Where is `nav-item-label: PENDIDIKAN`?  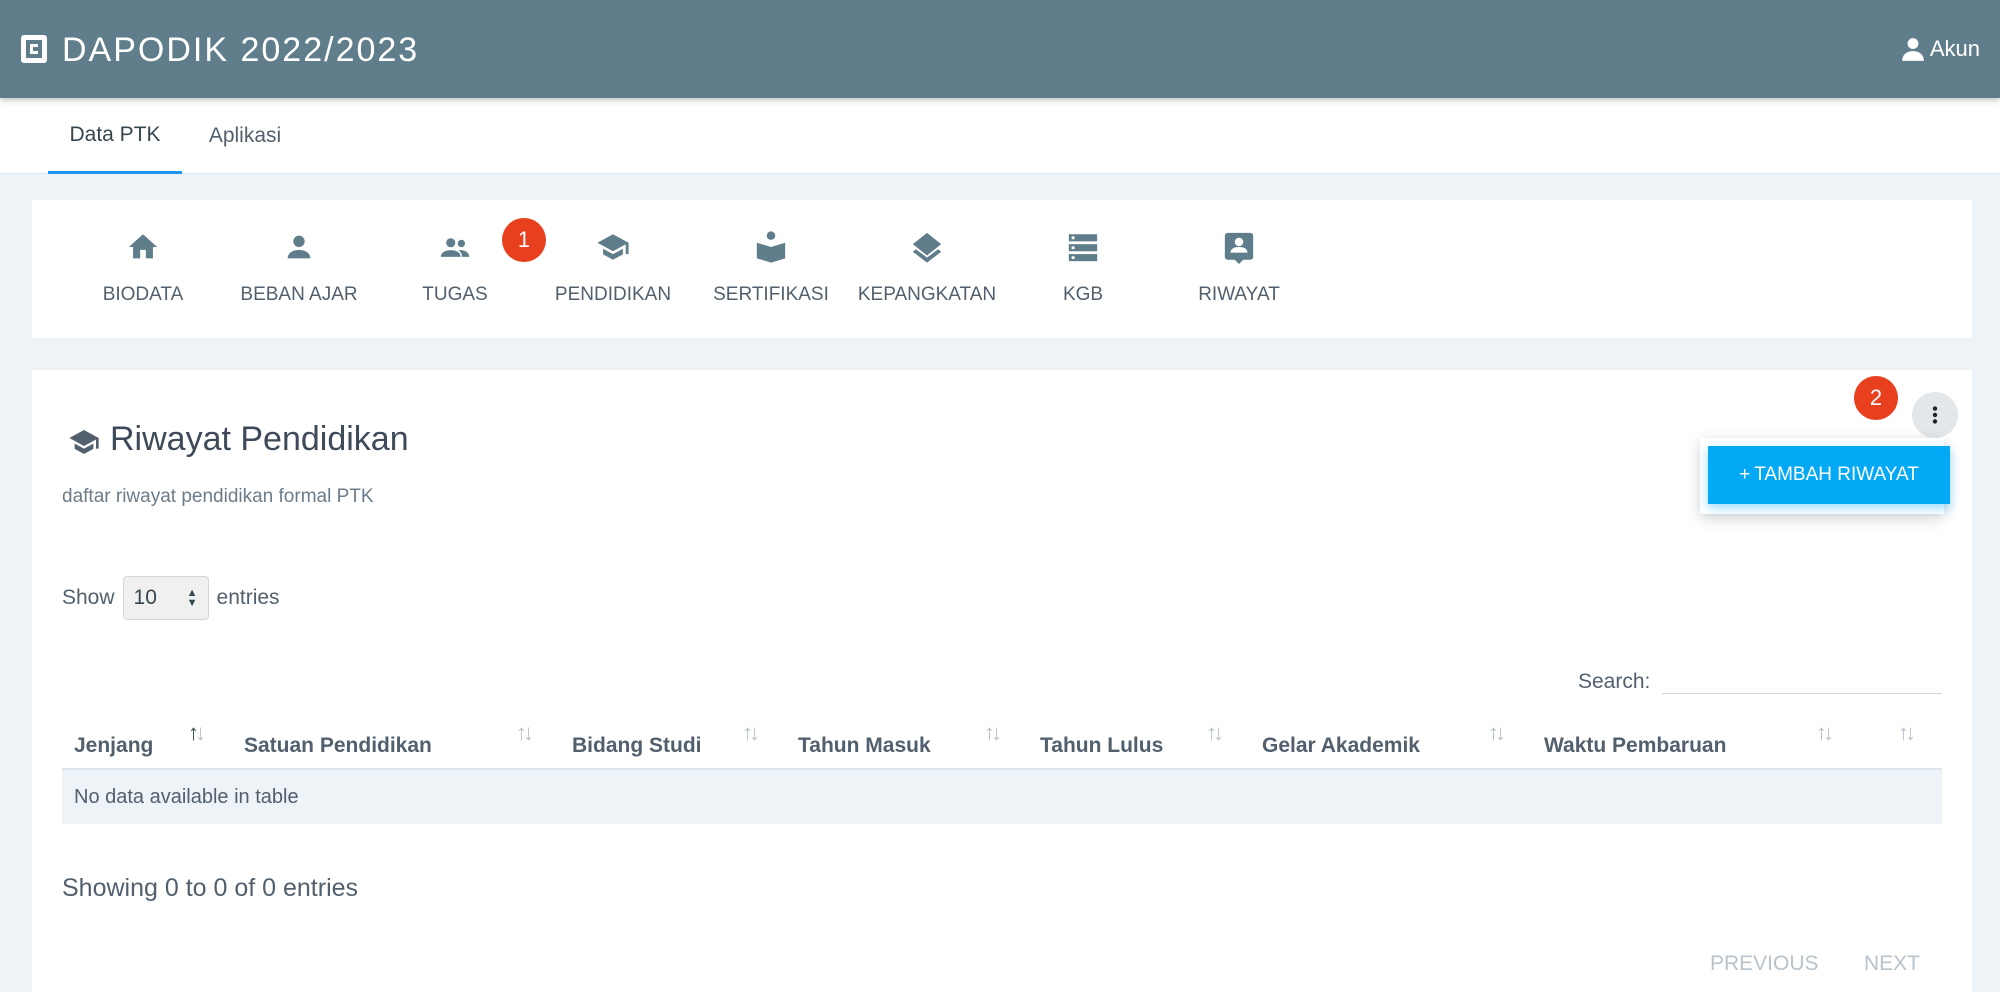
nav-item-label: PENDIDIKAN is located at coordinates (613, 294).